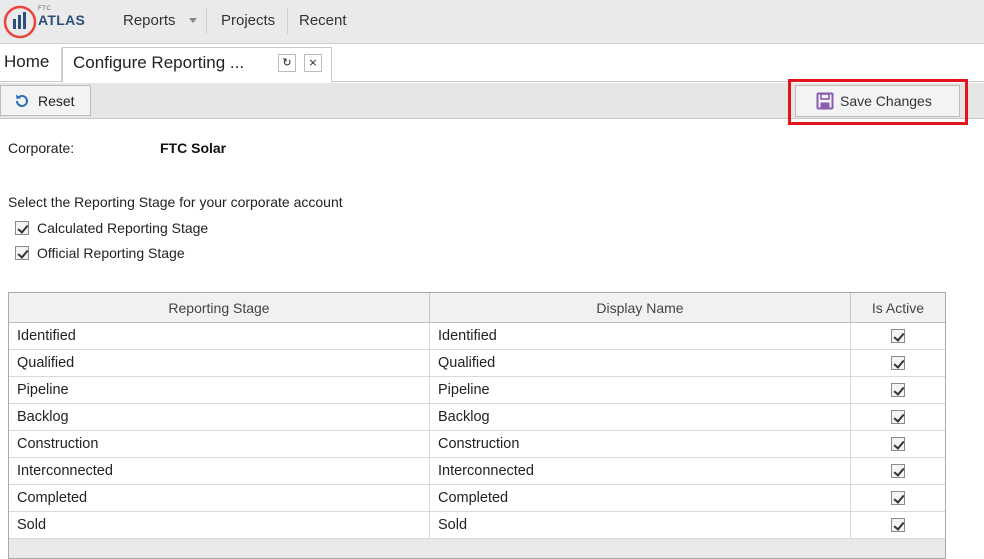 The width and height of the screenshot is (984, 559). What do you see at coordinates (22, 253) in the screenshot?
I see `official-stage-checkbox` at bounding box center [22, 253].